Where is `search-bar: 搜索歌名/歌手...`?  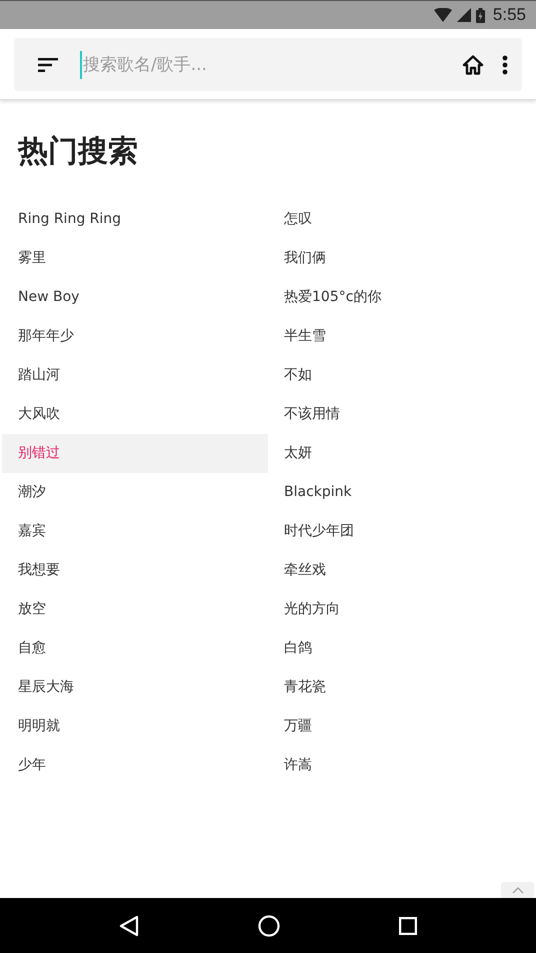 search-bar: 搜索歌名/歌手... is located at coordinates (268, 64).